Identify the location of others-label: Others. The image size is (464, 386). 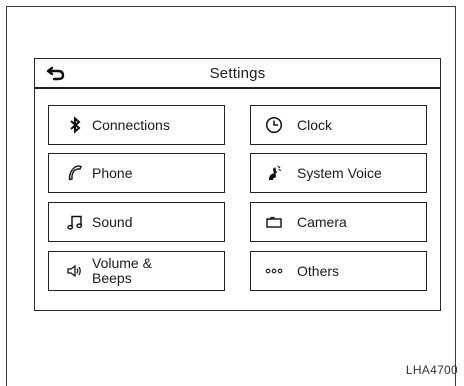
(318, 270).